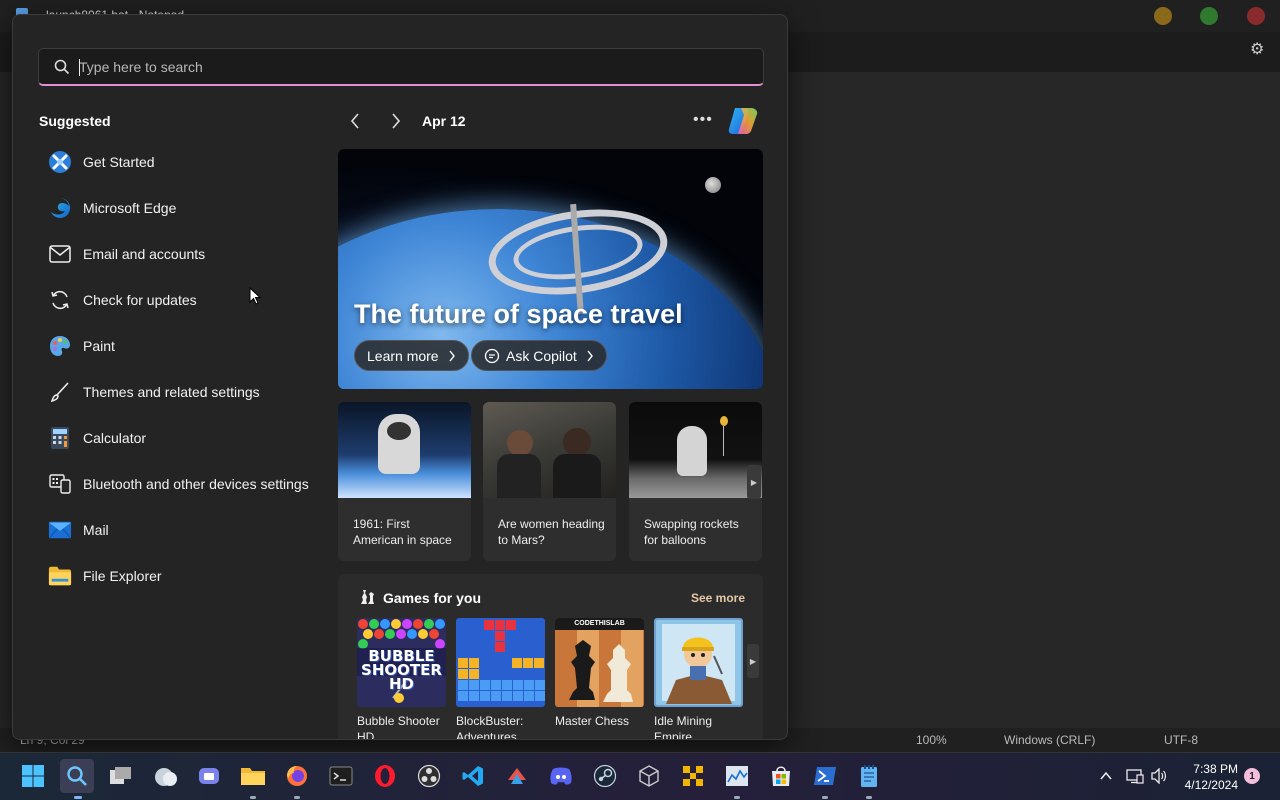 This screenshot has width=1280, height=800. What do you see at coordinates (403, 355) in the screenshot?
I see `learn-more-label: Learn more` at bounding box center [403, 355].